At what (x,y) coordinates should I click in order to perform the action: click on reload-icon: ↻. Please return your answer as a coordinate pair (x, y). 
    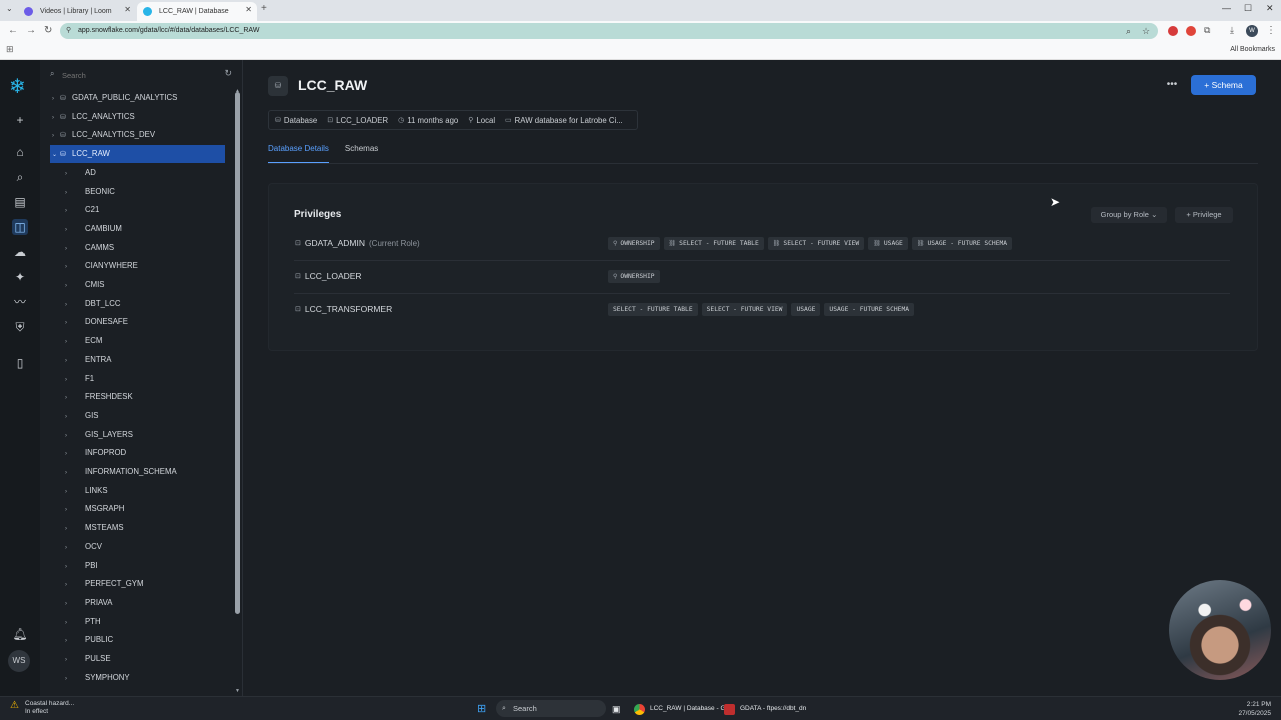
    Looking at the image, I should click on (48, 30).